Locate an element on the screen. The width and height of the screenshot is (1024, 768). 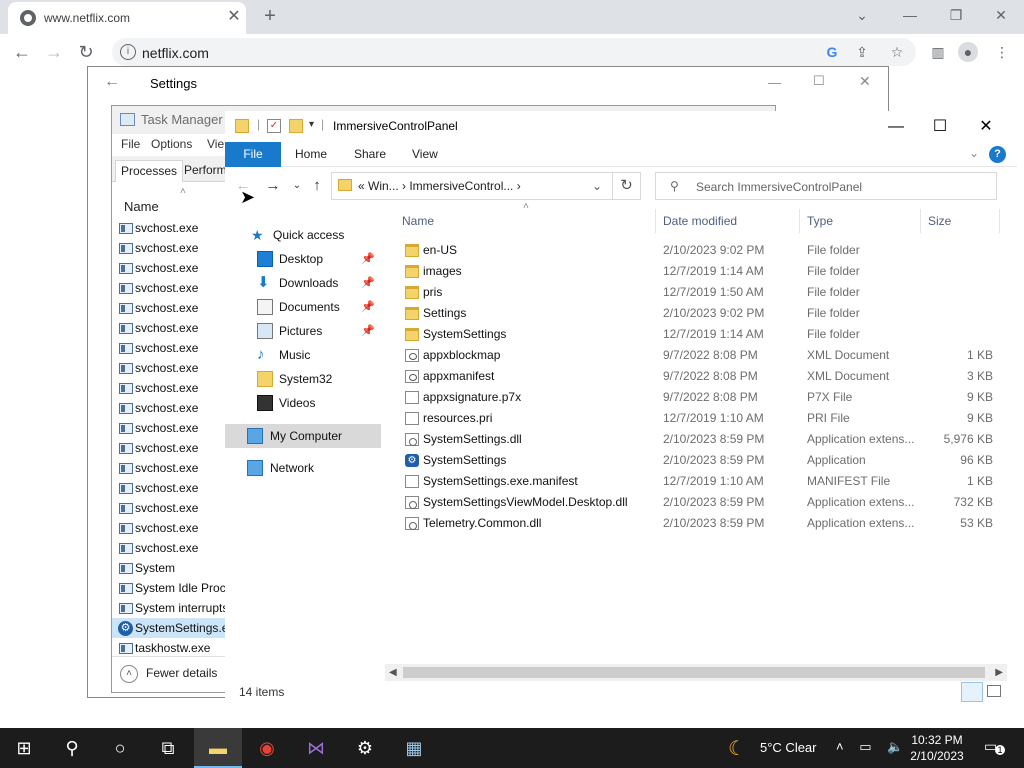
process-row: System is located at coordinates (168, 568).